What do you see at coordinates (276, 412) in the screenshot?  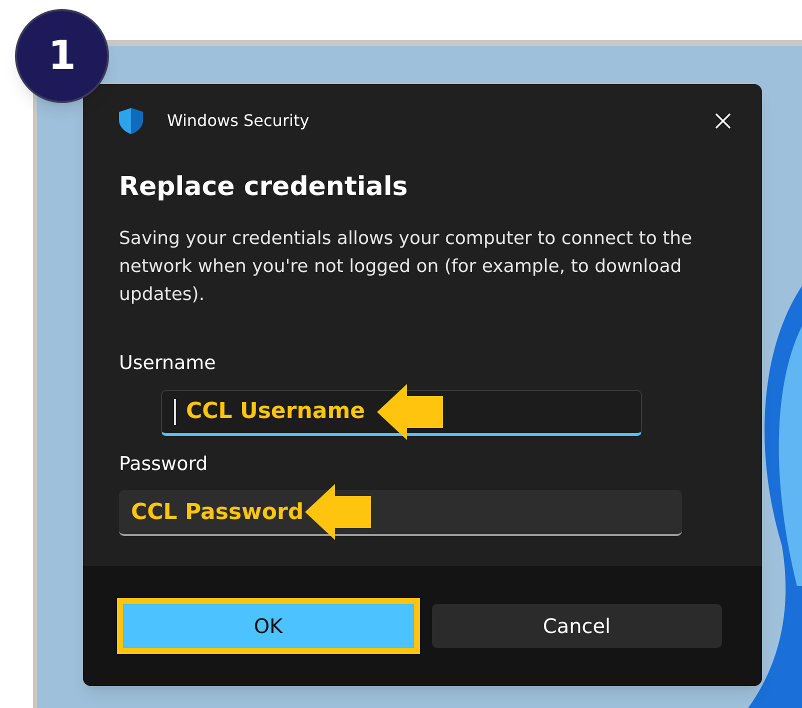 I see `field-value: CCL Username` at bounding box center [276, 412].